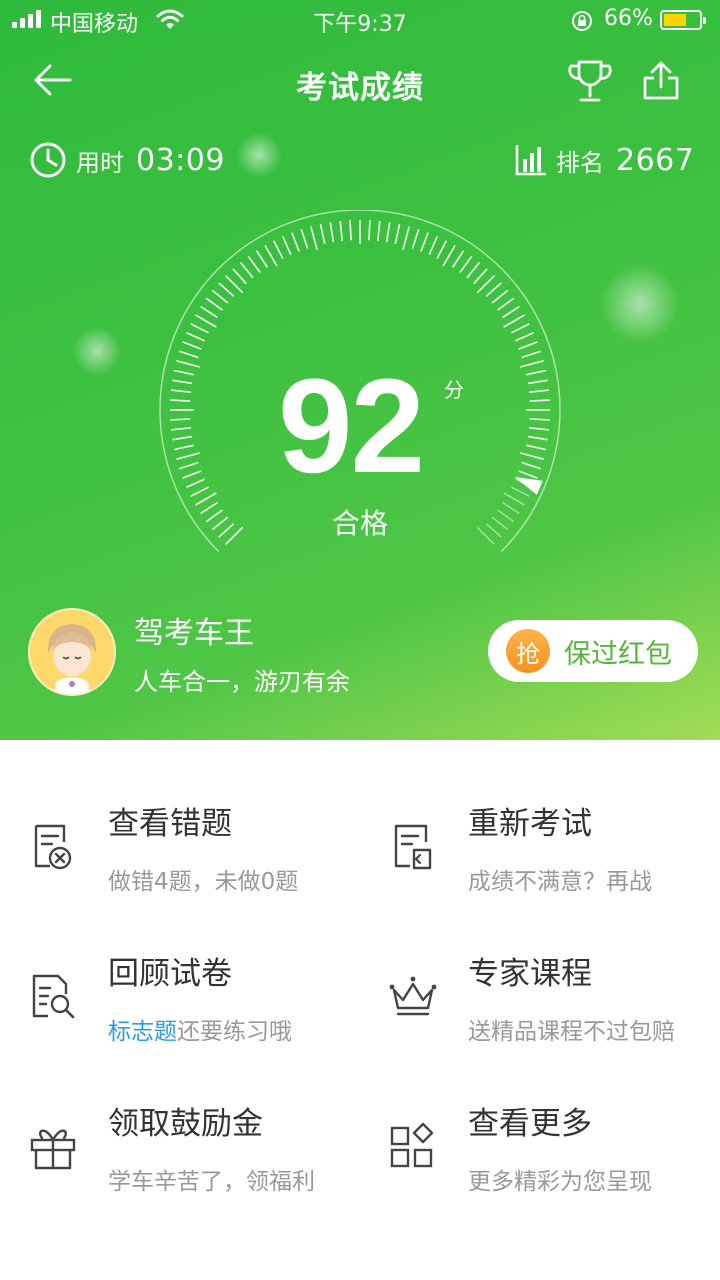 Image resolution: width=720 pixels, height=1280 pixels. I want to click on action-subtitle: 标志题还要练习哦, so click(200, 1029).